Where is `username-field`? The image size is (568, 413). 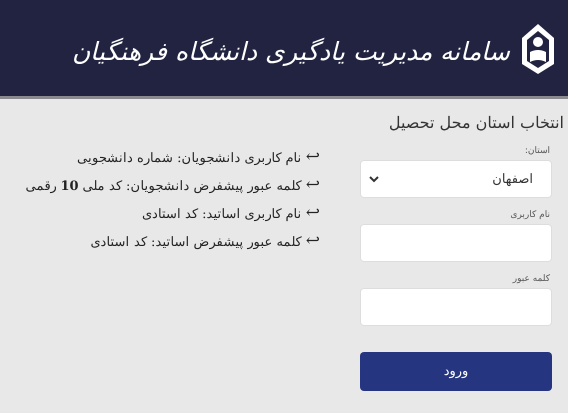
username-field is located at coordinates (456, 243).